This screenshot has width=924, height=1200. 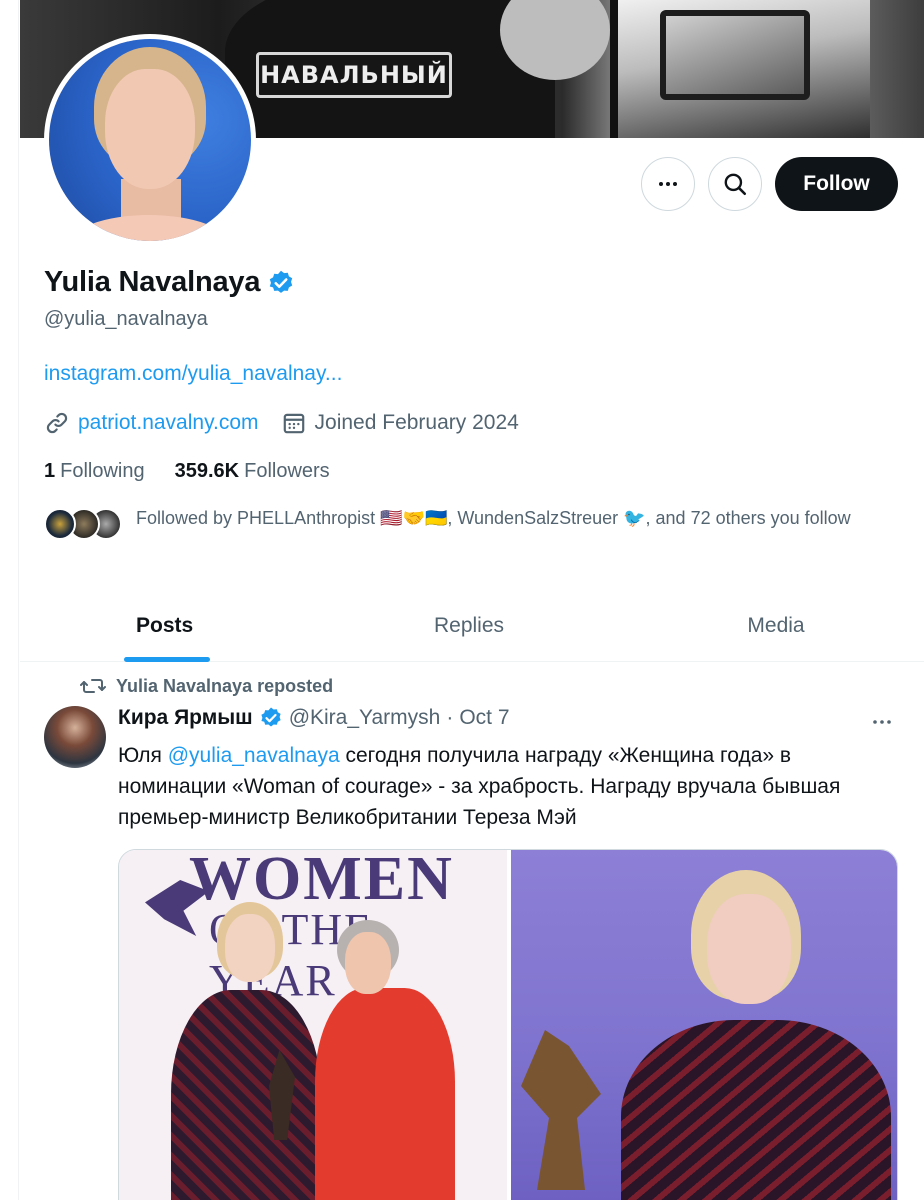 I want to click on profile-name-row: Yulia Navalnaya, so click(x=169, y=282).